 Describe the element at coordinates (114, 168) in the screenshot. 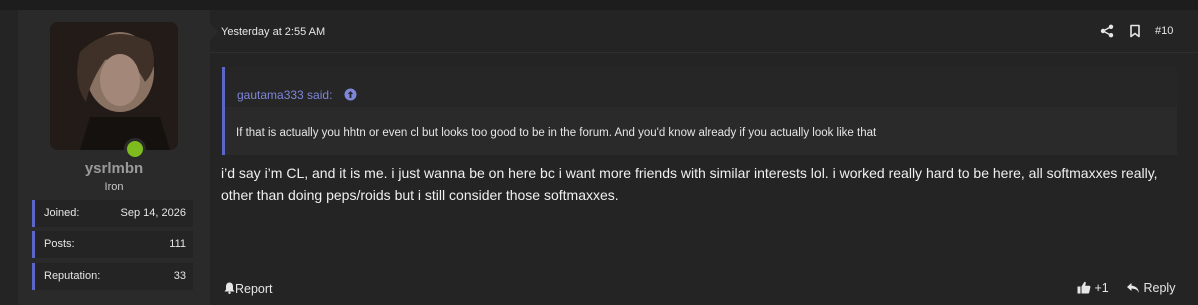

I see `username: ysrlmbn` at that location.